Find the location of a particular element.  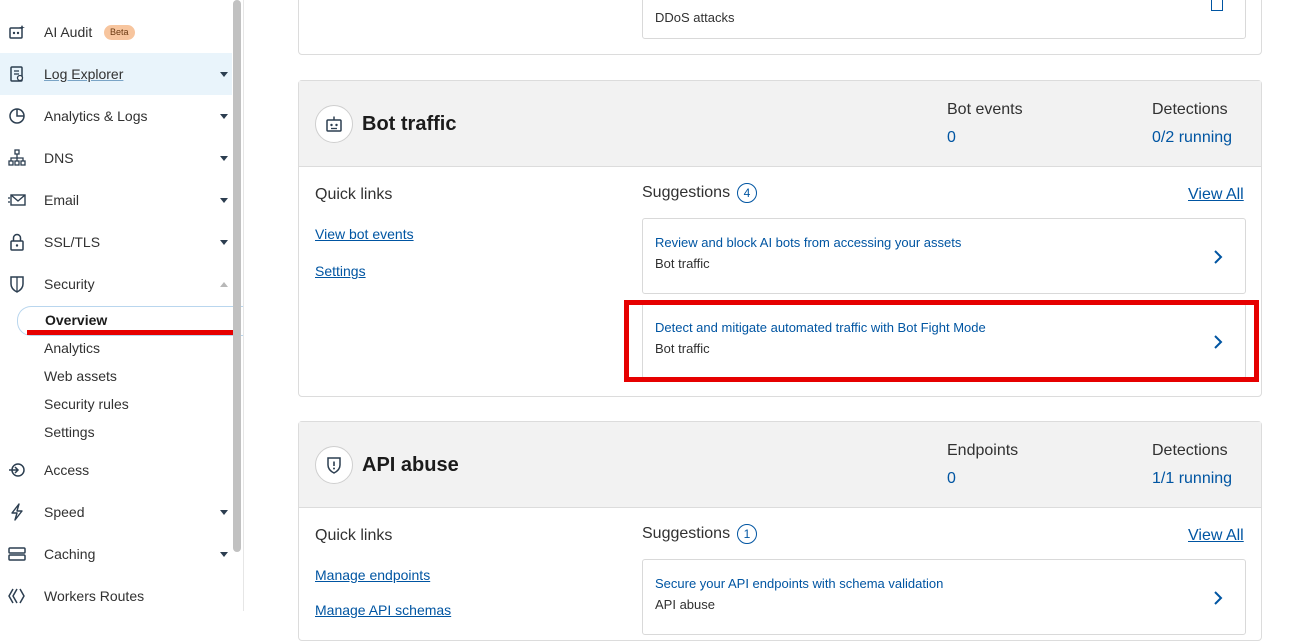

lightning-icon is located at coordinates (17, 512).